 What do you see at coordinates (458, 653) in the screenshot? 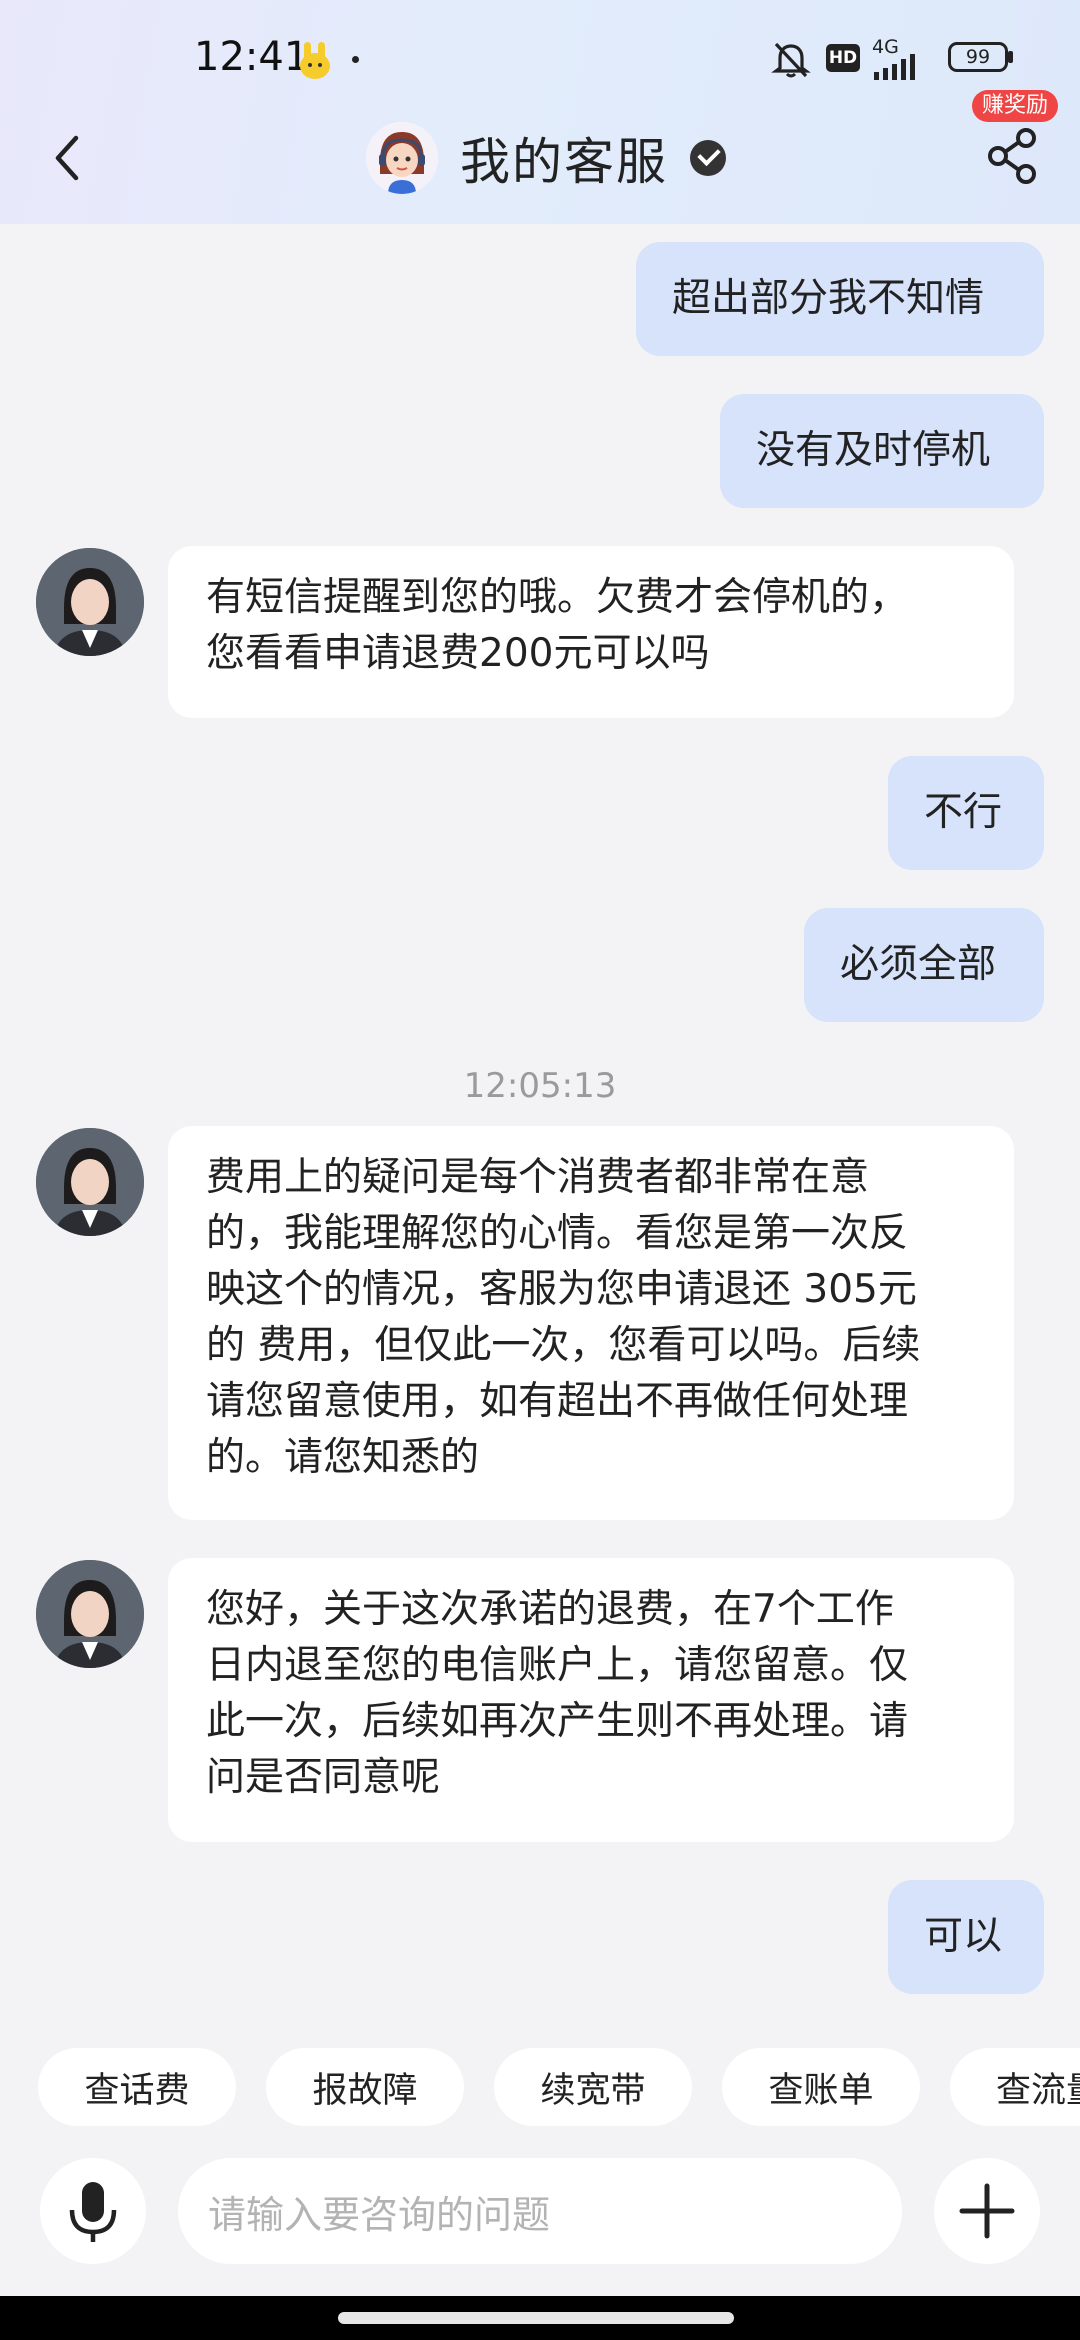
I see `message-line: 您看看申请退费200元可以吗` at bounding box center [458, 653].